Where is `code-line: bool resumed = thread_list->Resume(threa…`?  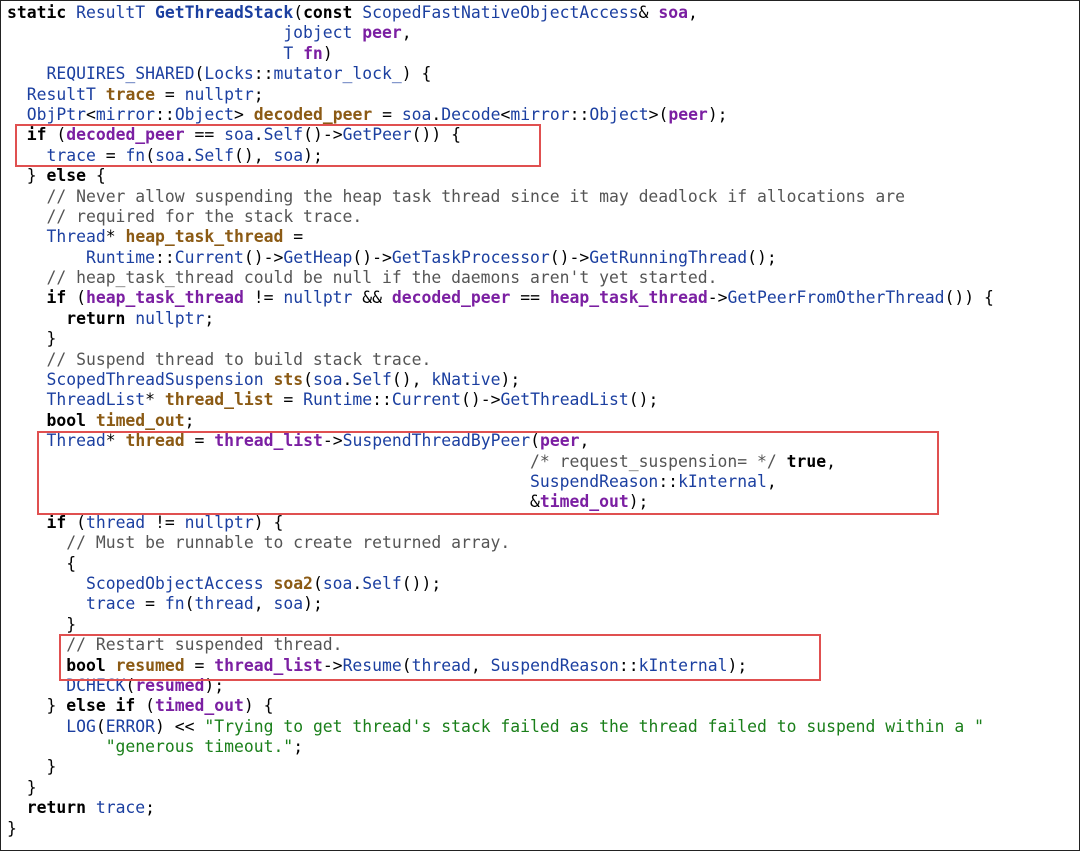 code-line: bool resumed = thread_list->Resume(threa… is located at coordinates (500, 666).